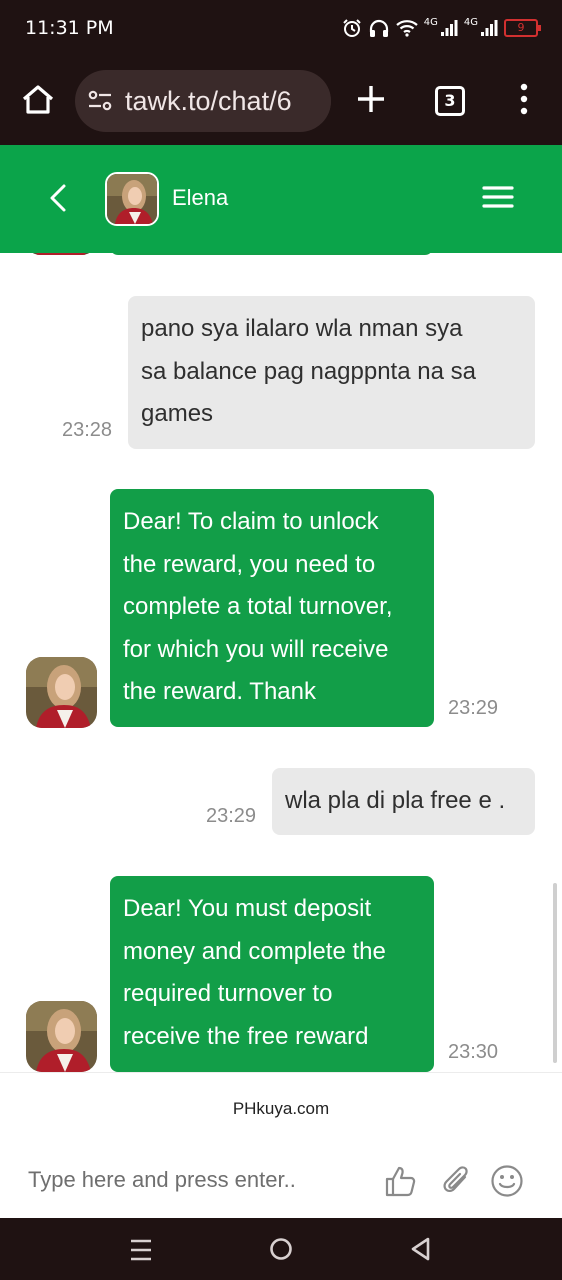 This screenshot has height=1280, width=562. I want to click on url-text: tawk.to/chat/6, so click(208, 101).